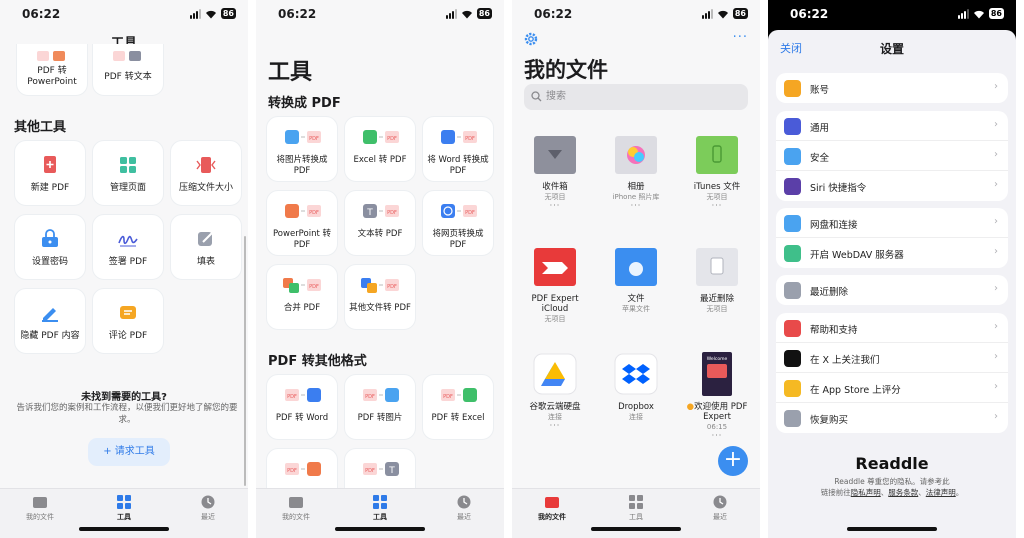  What do you see at coordinates (128, 173) in the screenshot?
I see `tool-manage-pages: 管理页面` at bounding box center [128, 173].